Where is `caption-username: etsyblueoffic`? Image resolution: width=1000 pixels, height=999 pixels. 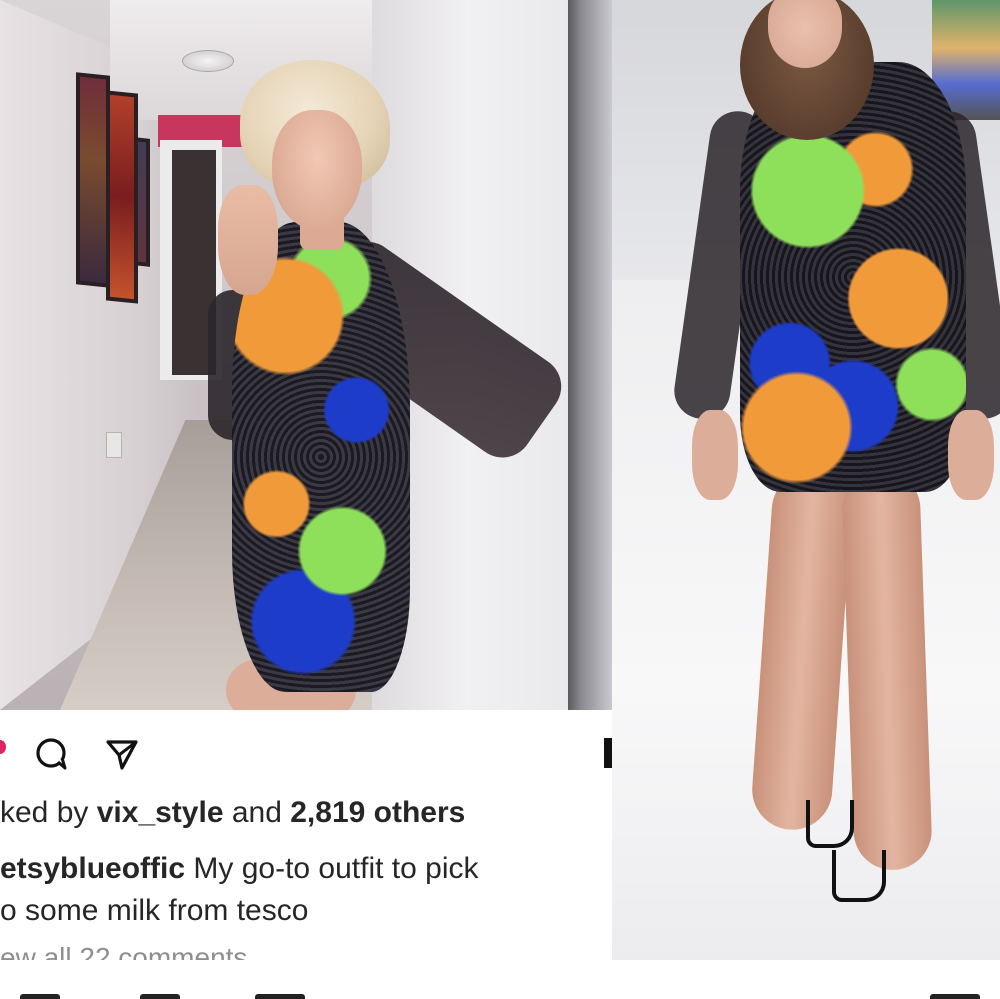
caption-username: etsyblueoffic is located at coordinates (92, 868).